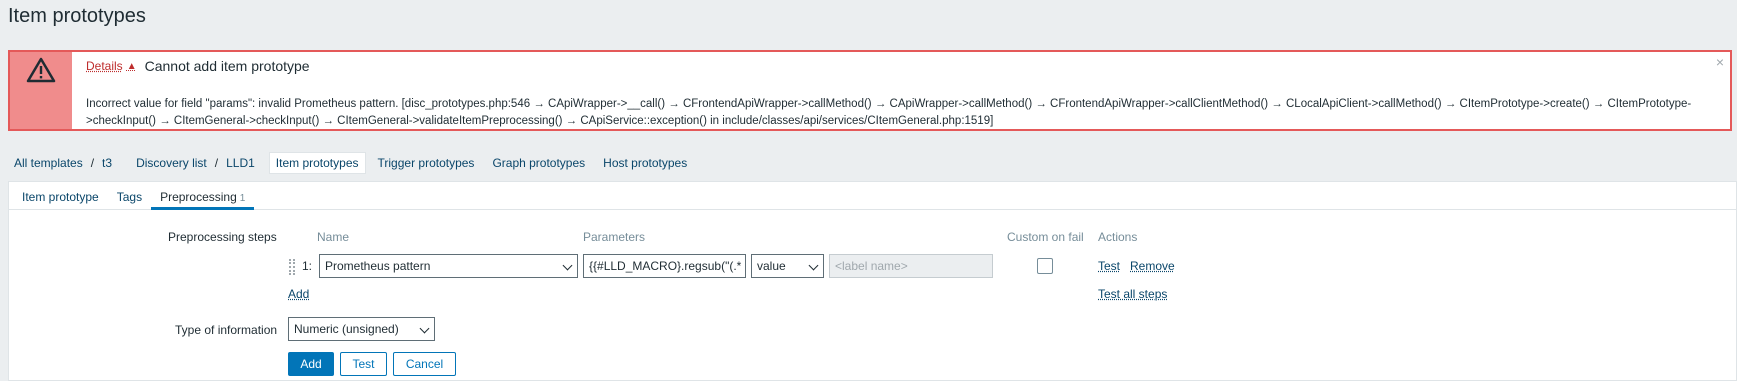  I want to click on details-toggle: Details ▲, so click(111, 66).